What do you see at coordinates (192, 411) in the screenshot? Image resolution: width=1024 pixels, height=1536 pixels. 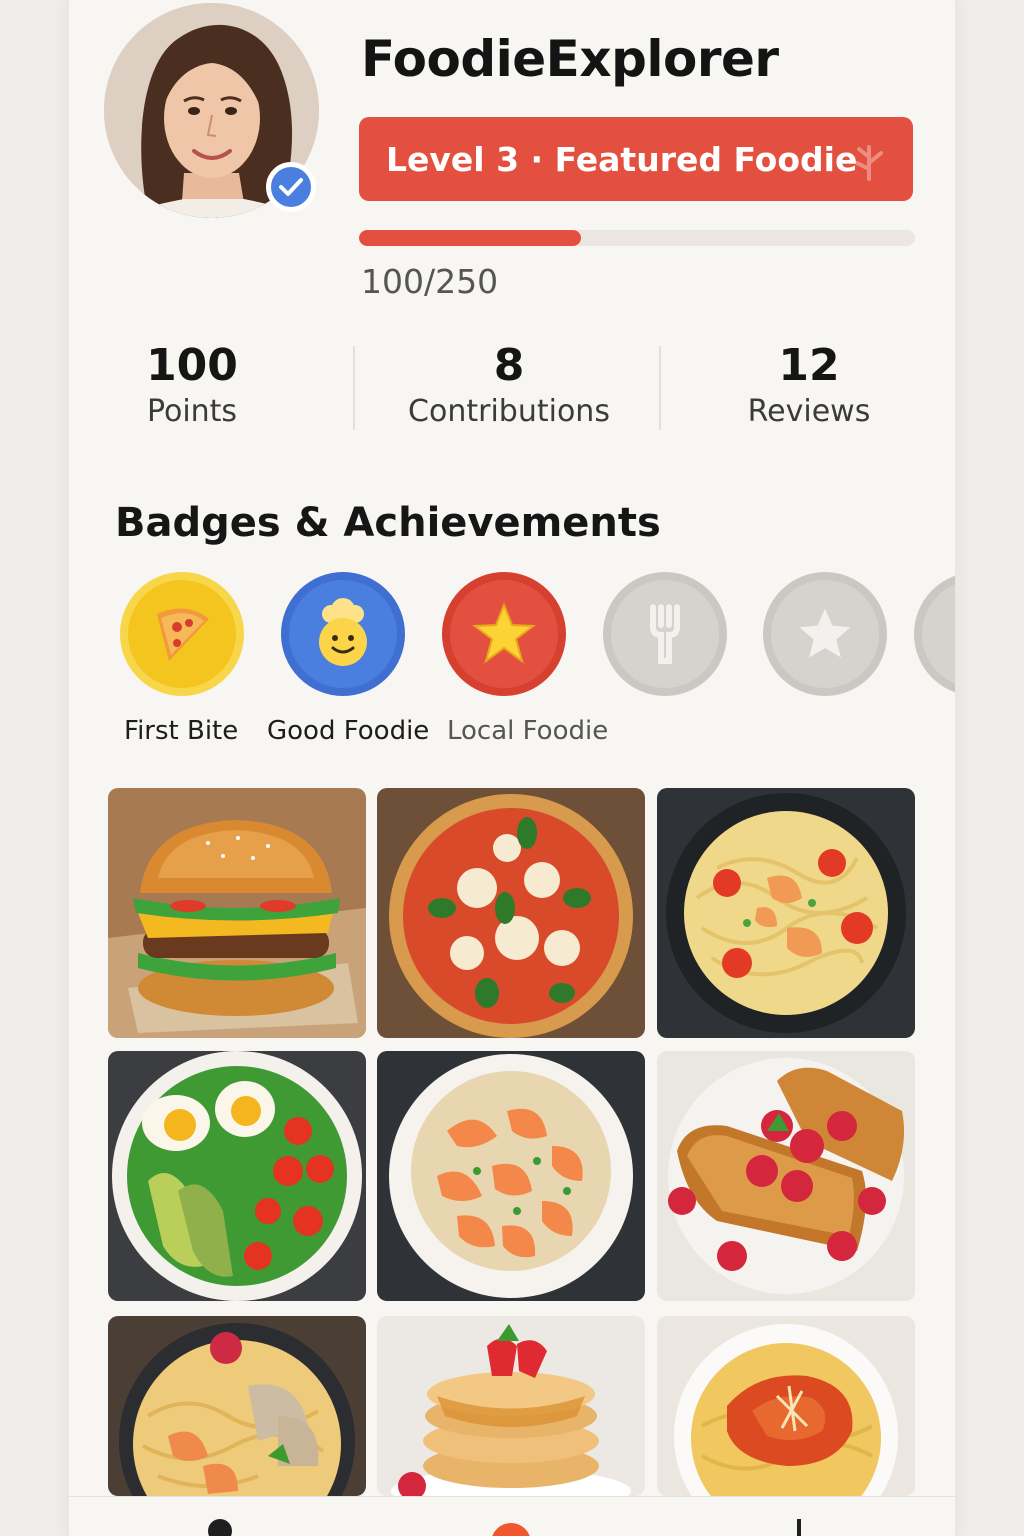 I see `stat-label: Points` at bounding box center [192, 411].